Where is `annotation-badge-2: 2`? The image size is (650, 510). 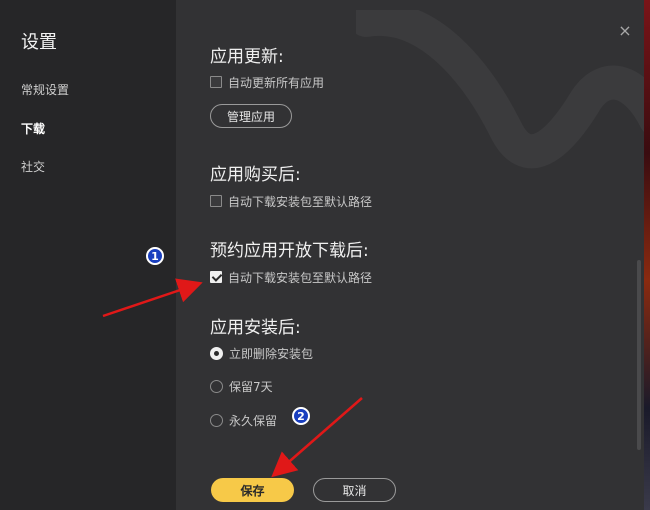
annotation-badge-2: 2 is located at coordinates (301, 416).